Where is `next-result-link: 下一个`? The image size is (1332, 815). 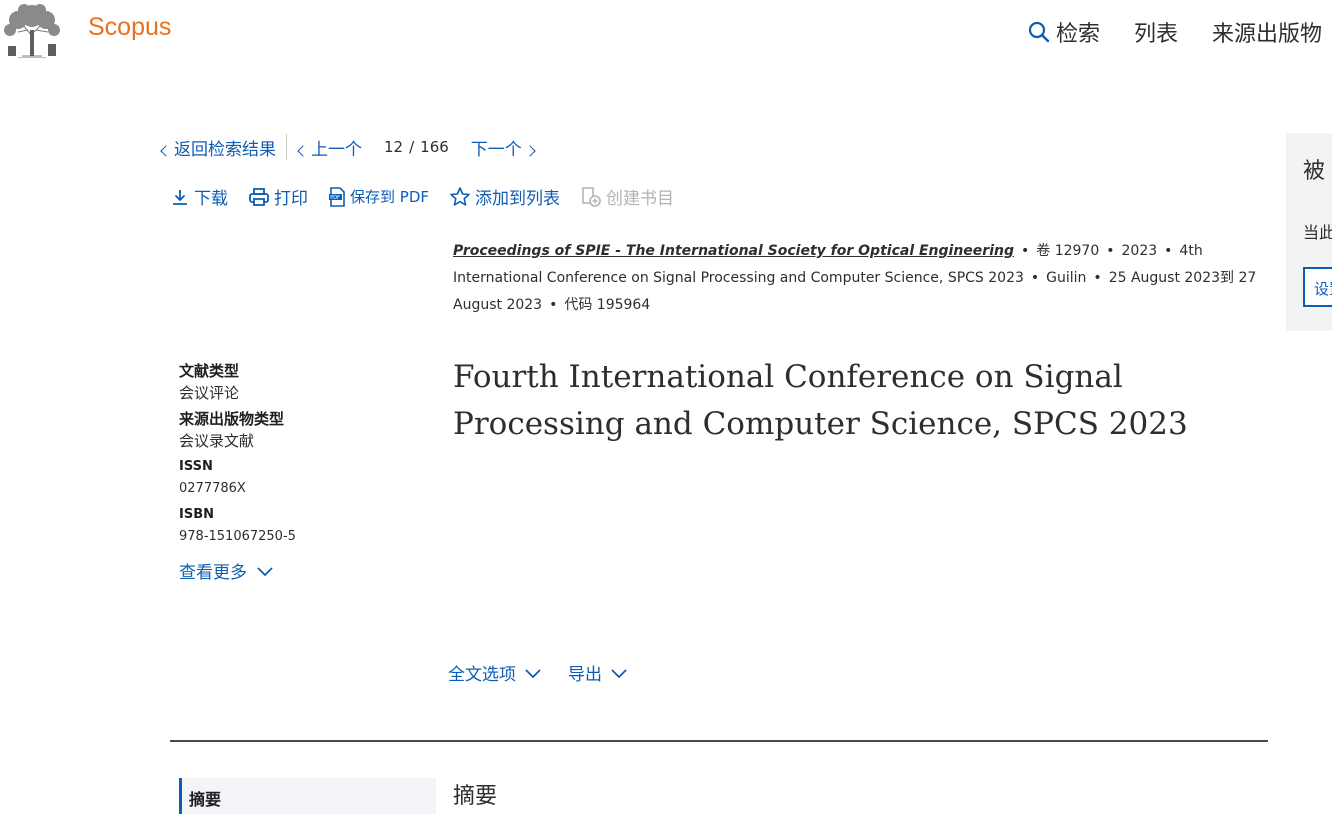
next-result-link: 下一个 is located at coordinates (503, 147).